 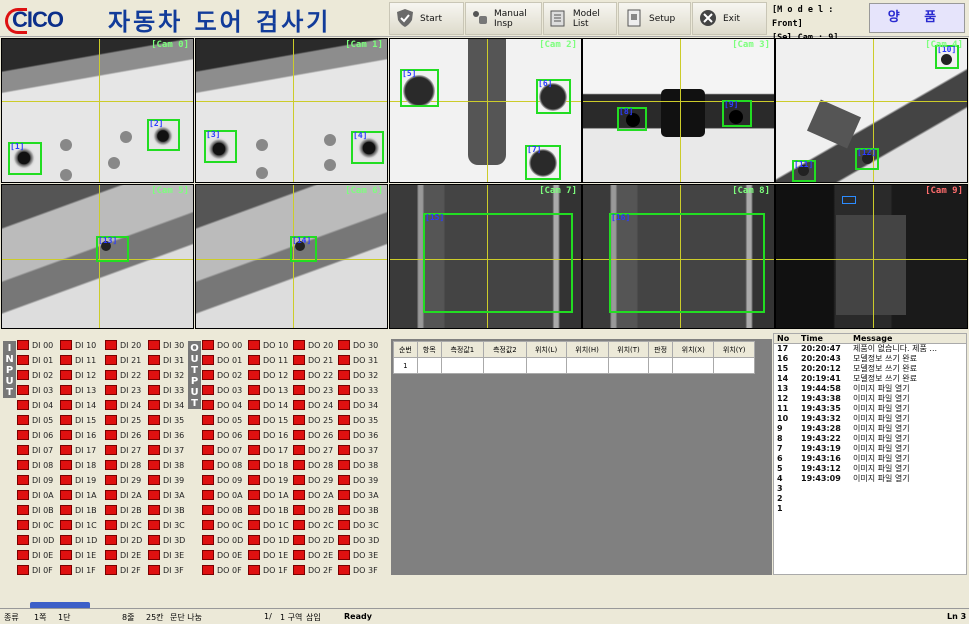 What do you see at coordinates (870, 399) in the screenshot?
I see `log-row: 12 19:43:38 이미지 파일 열기` at bounding box center [870, 399].